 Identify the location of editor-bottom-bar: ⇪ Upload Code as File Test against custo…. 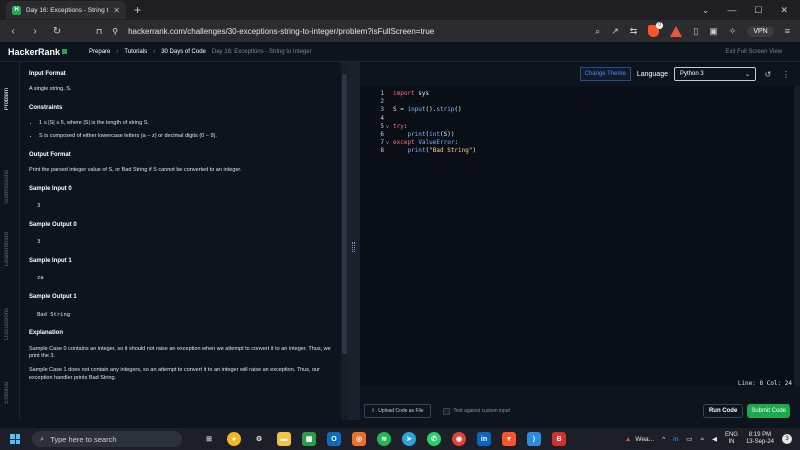
(580, 411).